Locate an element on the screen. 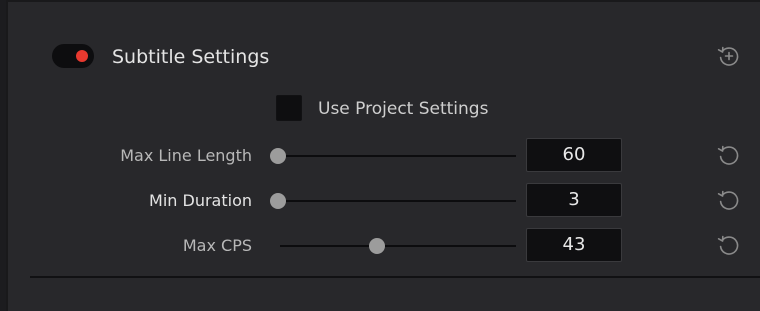  max-line-length-field: 60 is located at coordinates (574, 155).